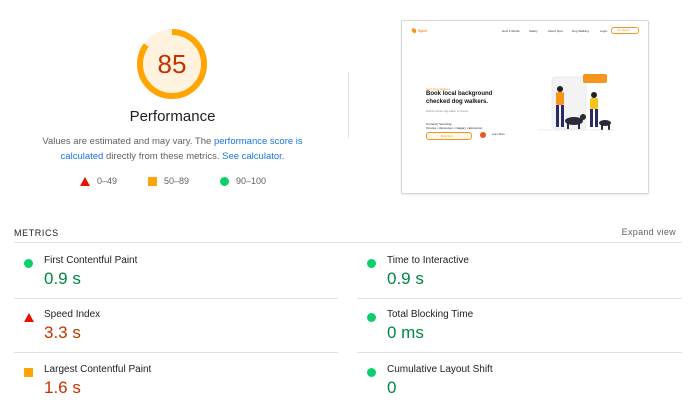  I want to click on legend-pass-label: 90–100, so click(251, 181).